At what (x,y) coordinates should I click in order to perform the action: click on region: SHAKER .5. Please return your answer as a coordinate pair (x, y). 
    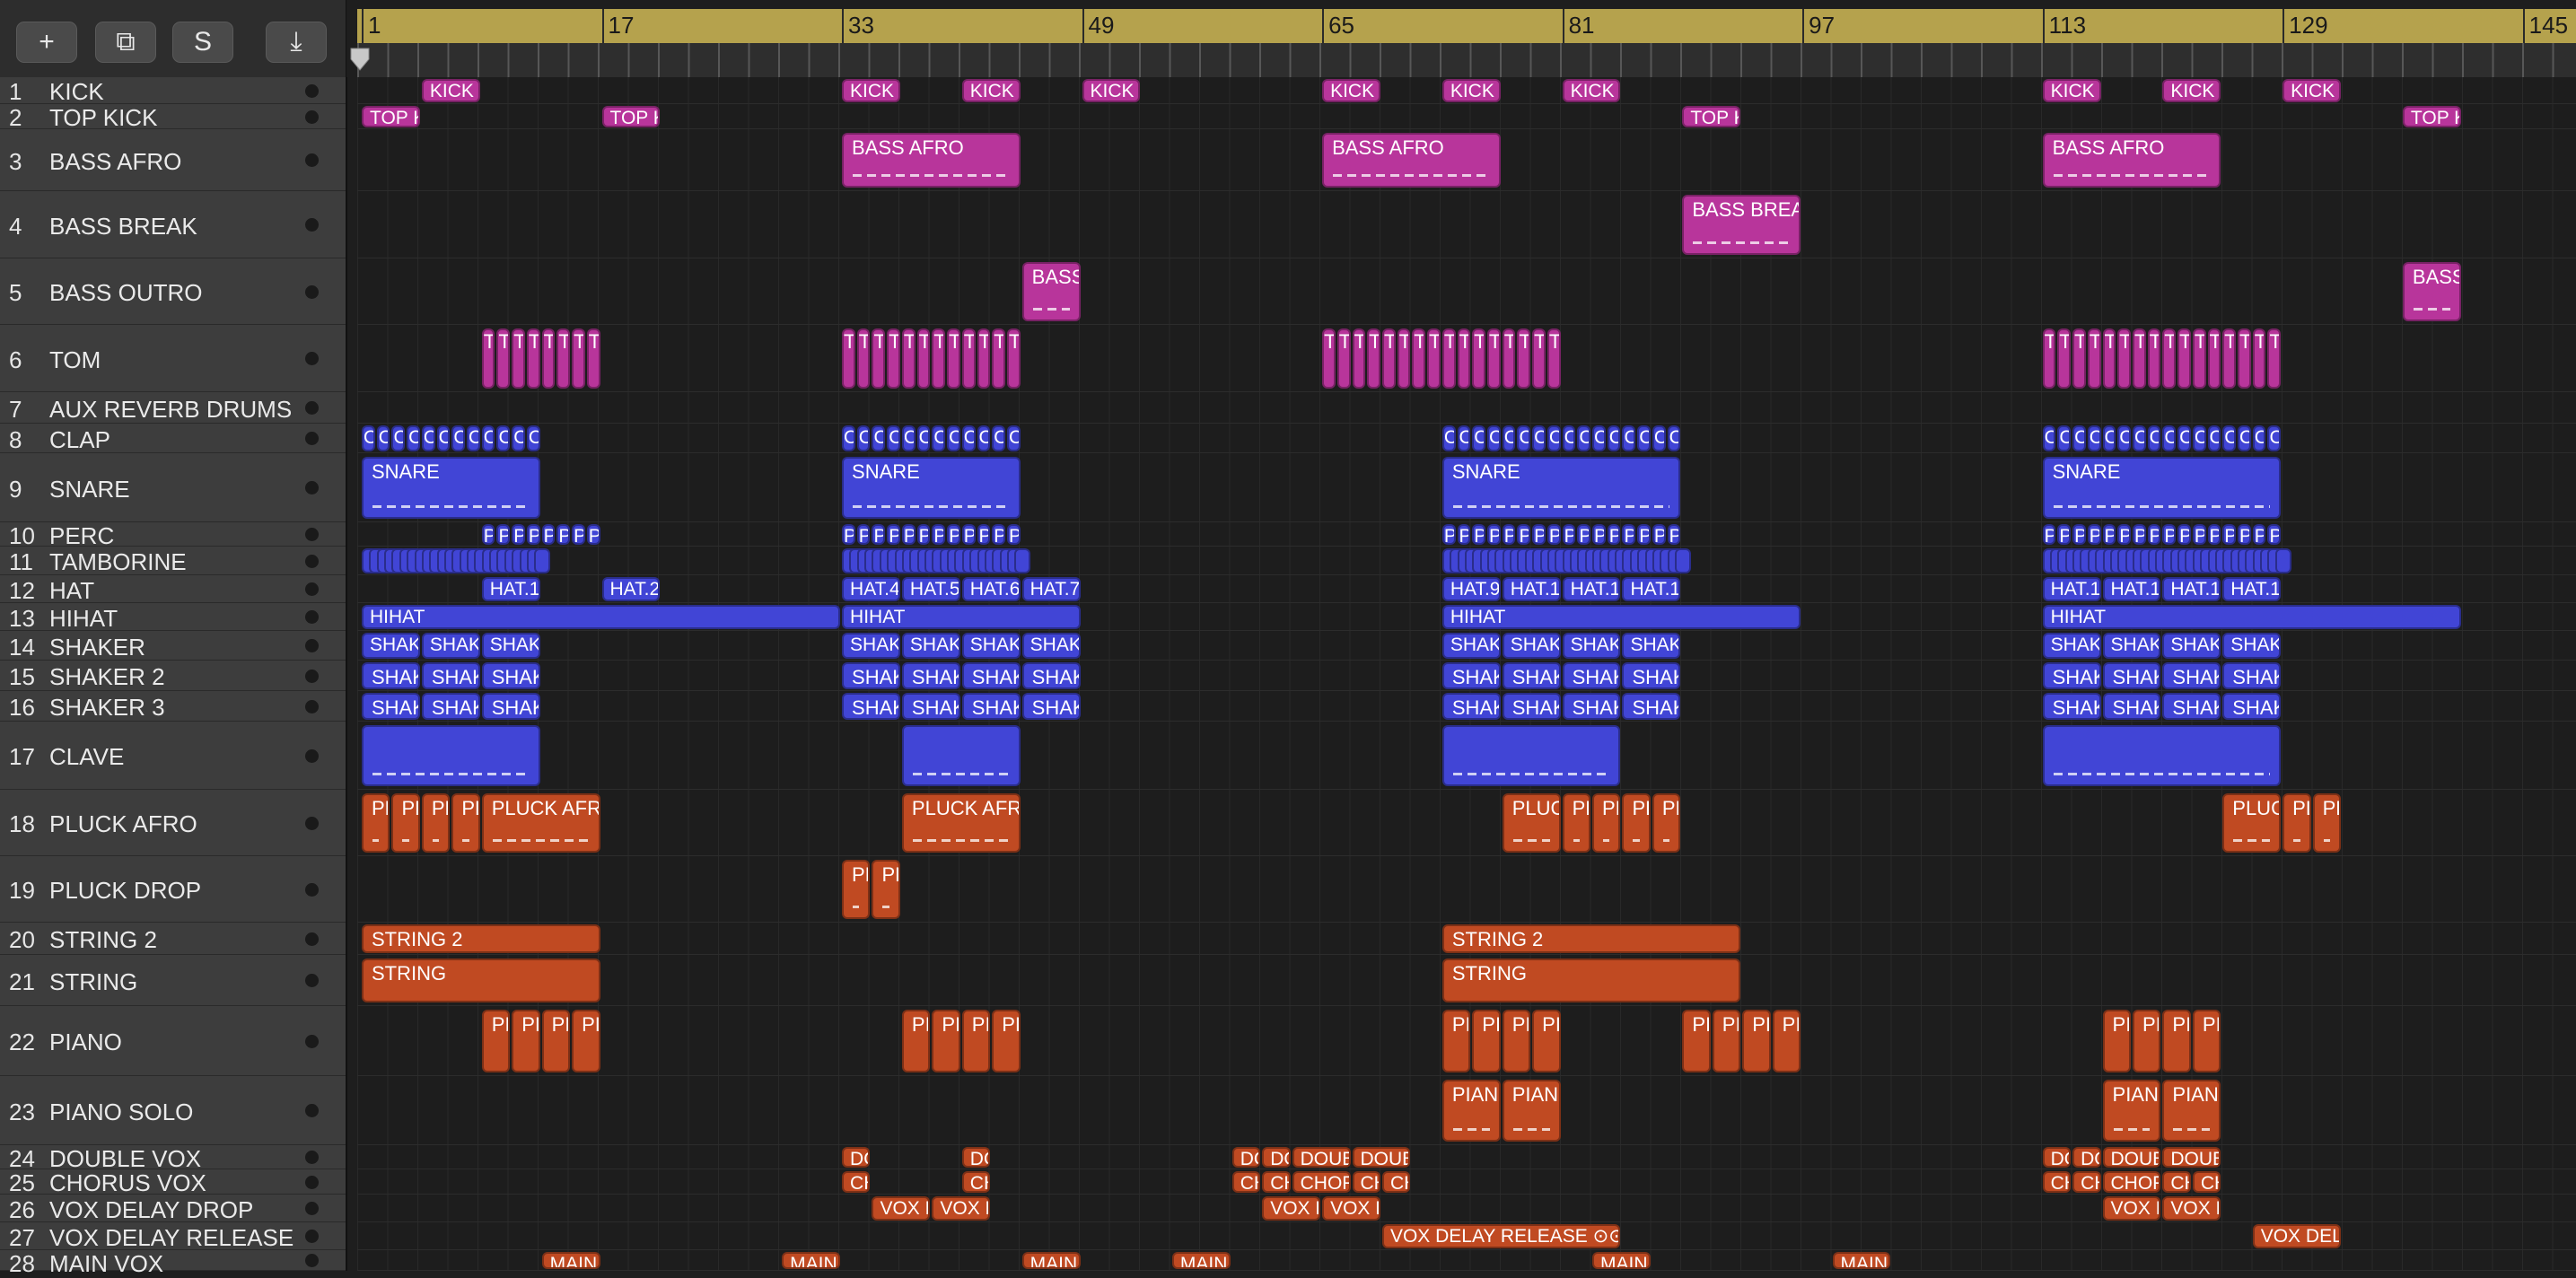
    Looking at the image, I should click on (930, 646).